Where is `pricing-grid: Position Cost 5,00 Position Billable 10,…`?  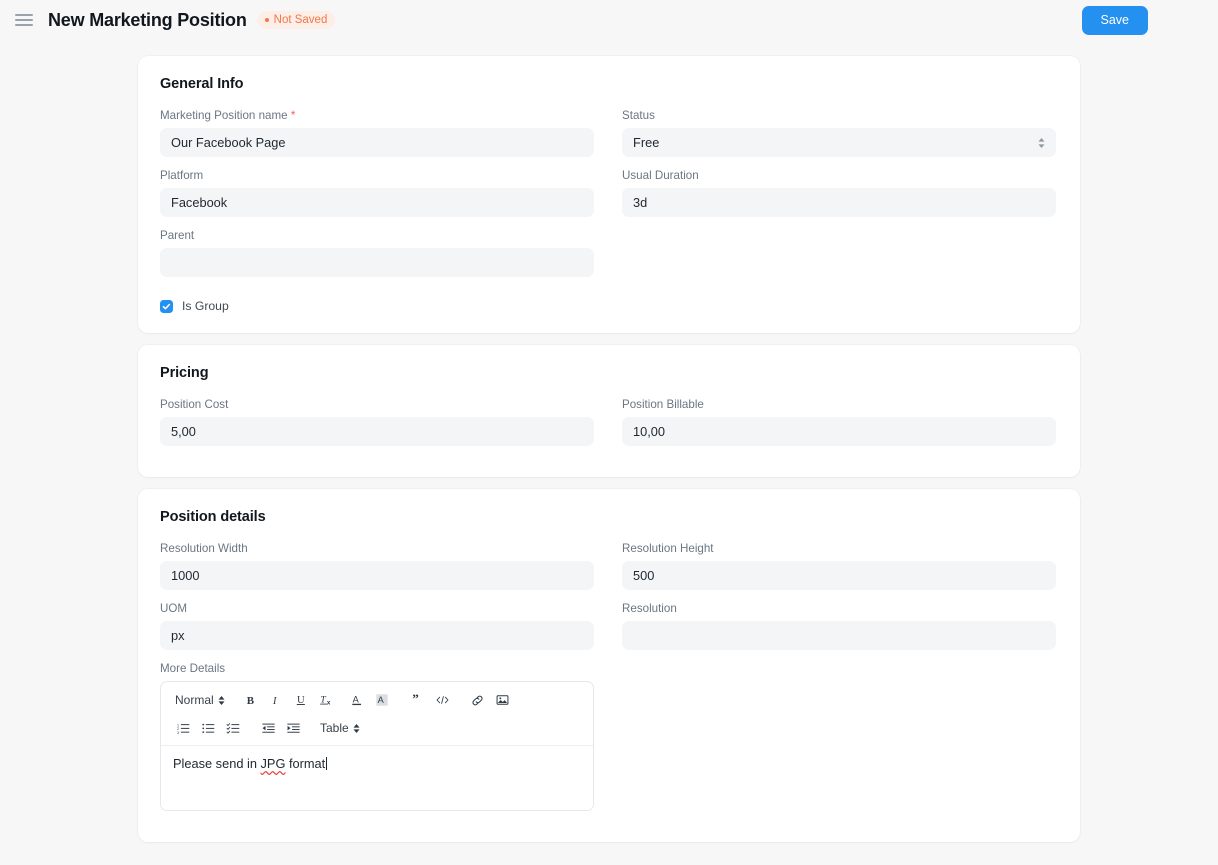 pricing-grid: Position Cost 5,00 Position Billable 10,… is located at coordinates (609, 427).